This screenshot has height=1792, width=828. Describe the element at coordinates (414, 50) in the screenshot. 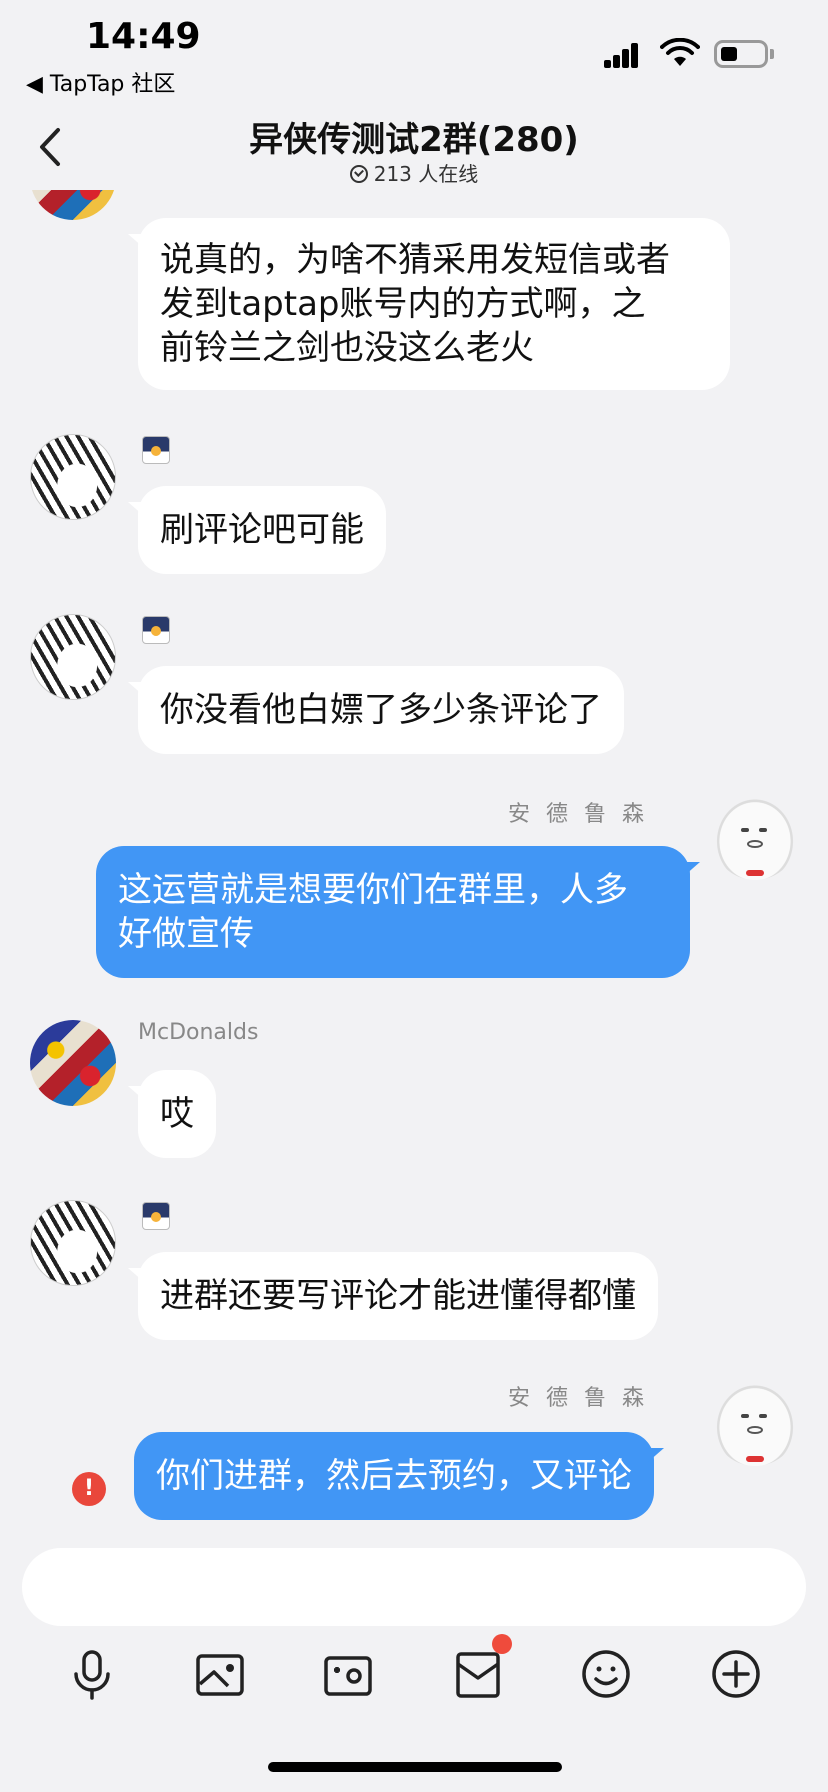

I see `status-bar: 14:49 ◀ TapTap 社区` at that location.